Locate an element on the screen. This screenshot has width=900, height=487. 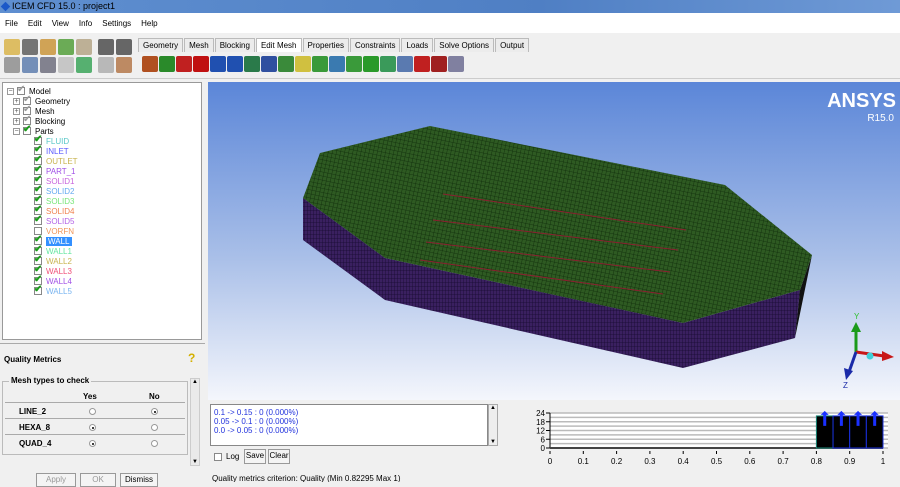
tab-edit-mesh: Edit Mesh is located at coordinates (278, 45).